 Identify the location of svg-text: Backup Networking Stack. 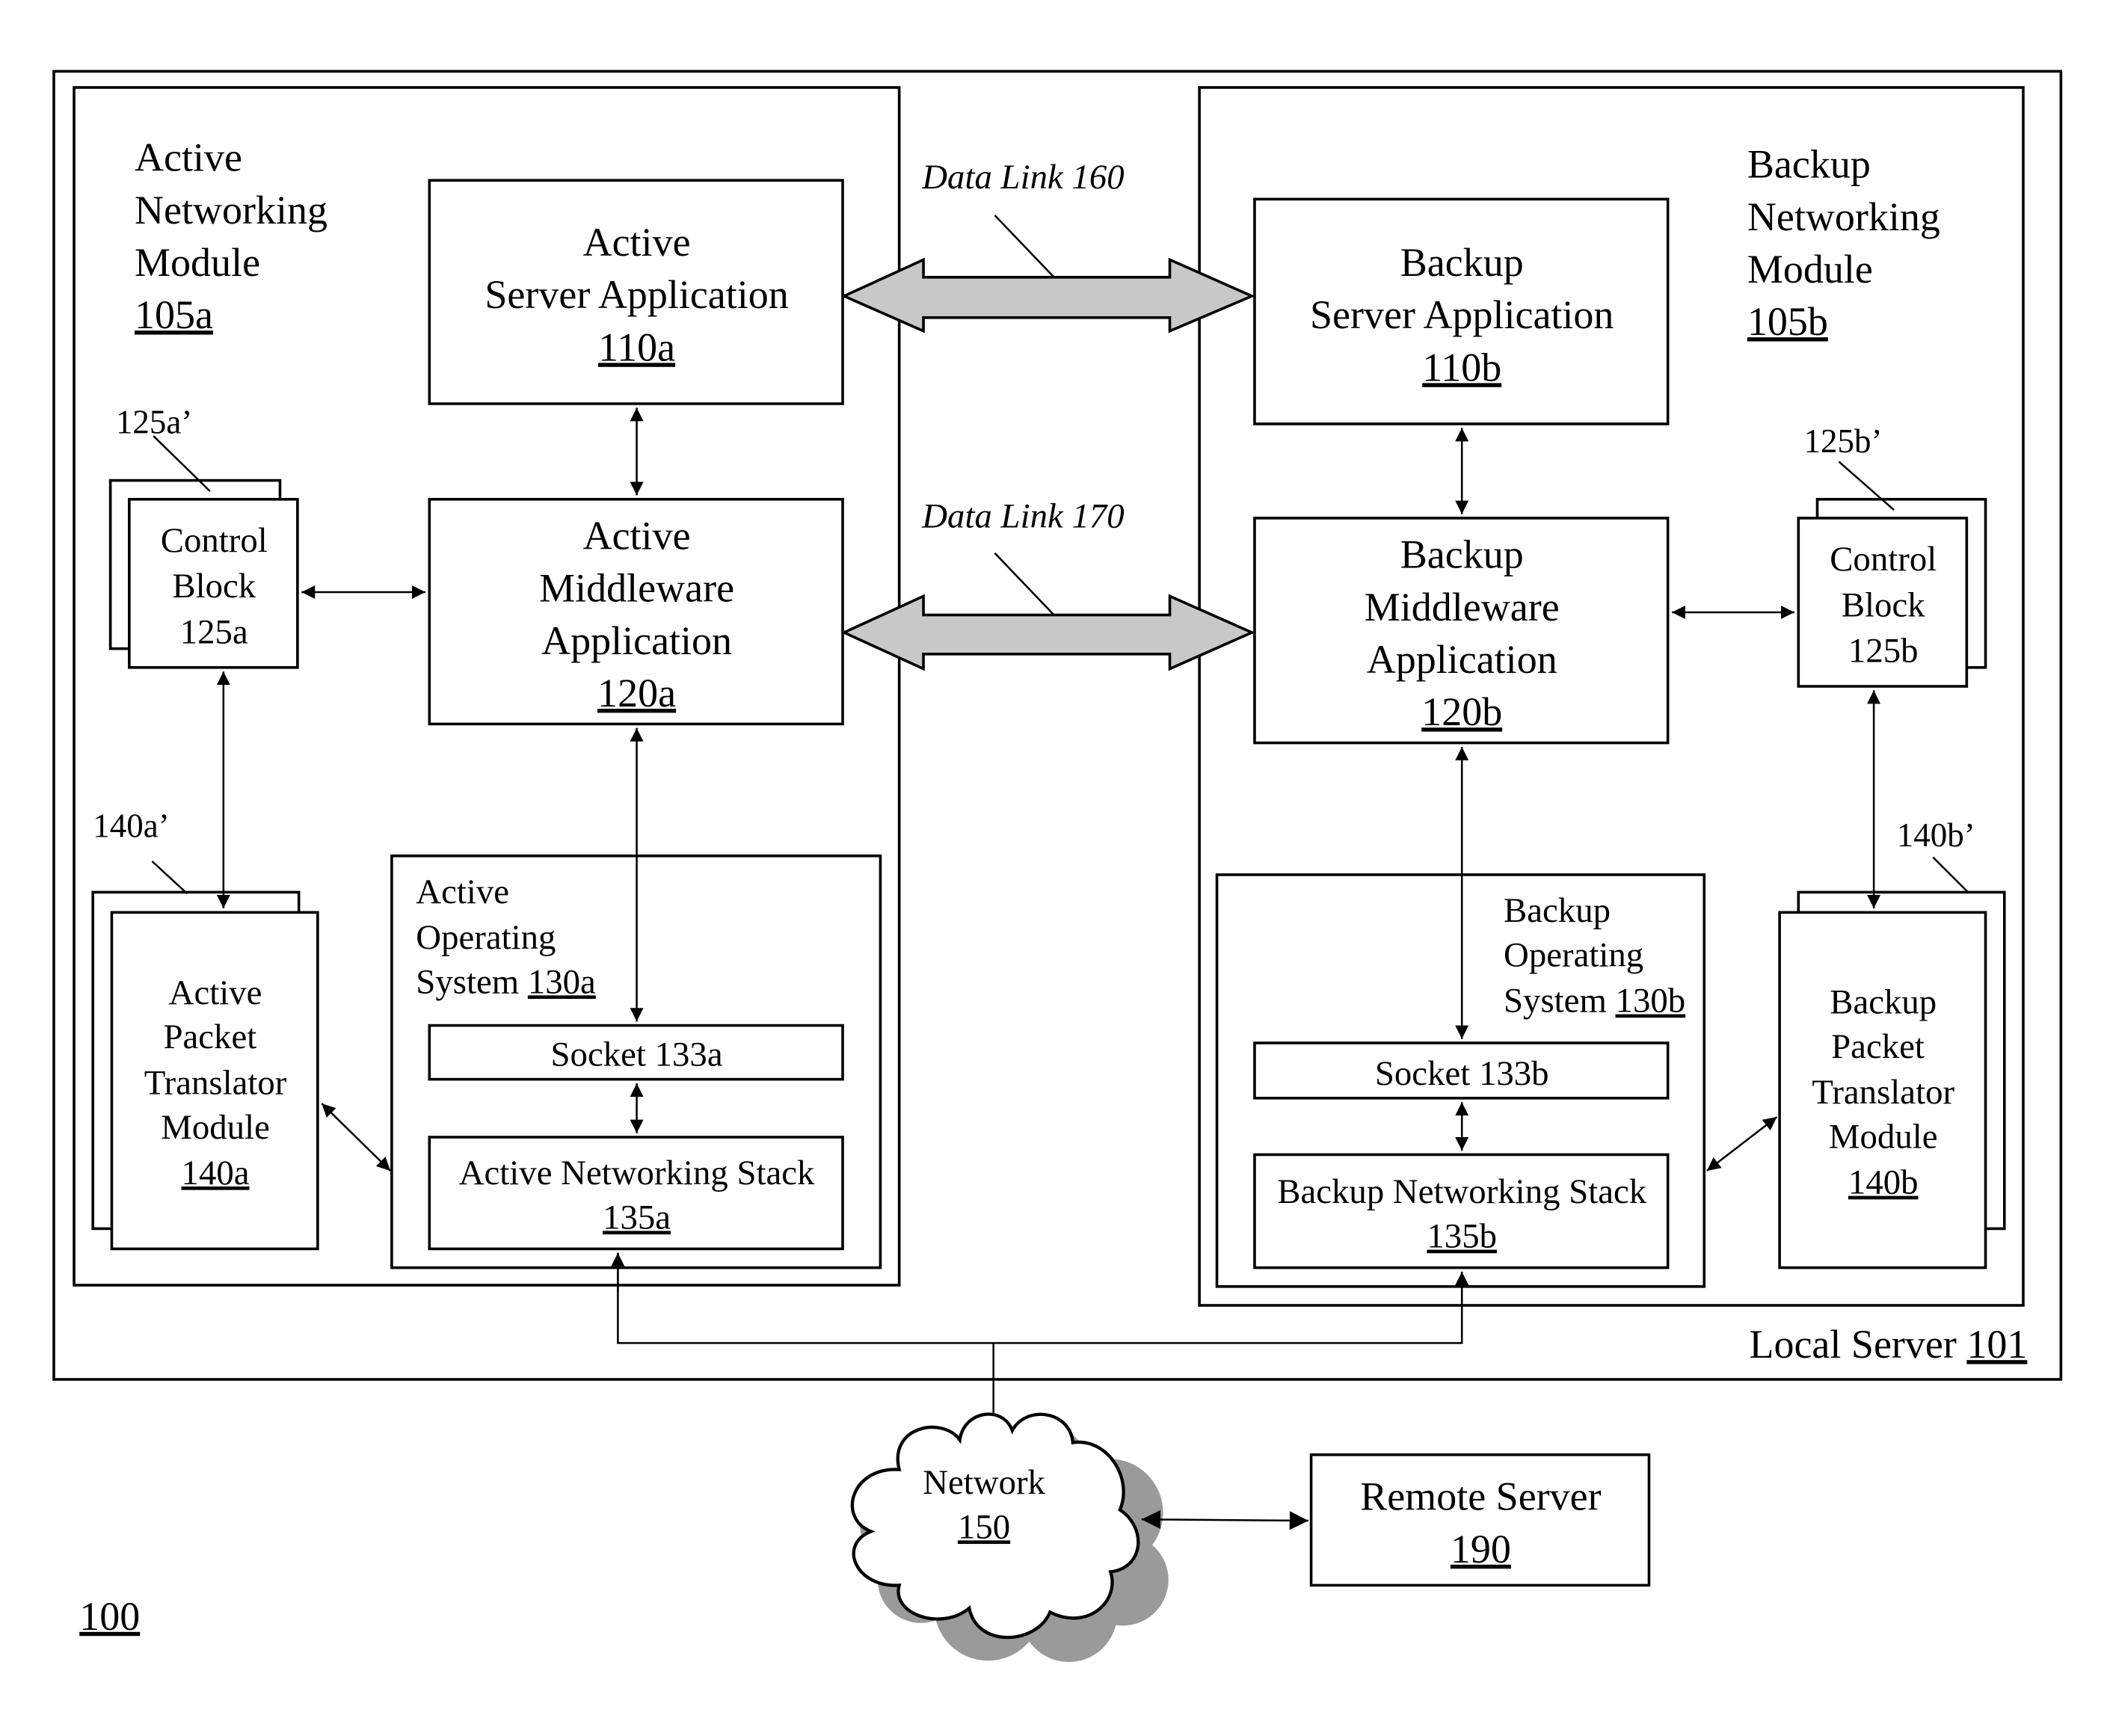
(1462, 1191).